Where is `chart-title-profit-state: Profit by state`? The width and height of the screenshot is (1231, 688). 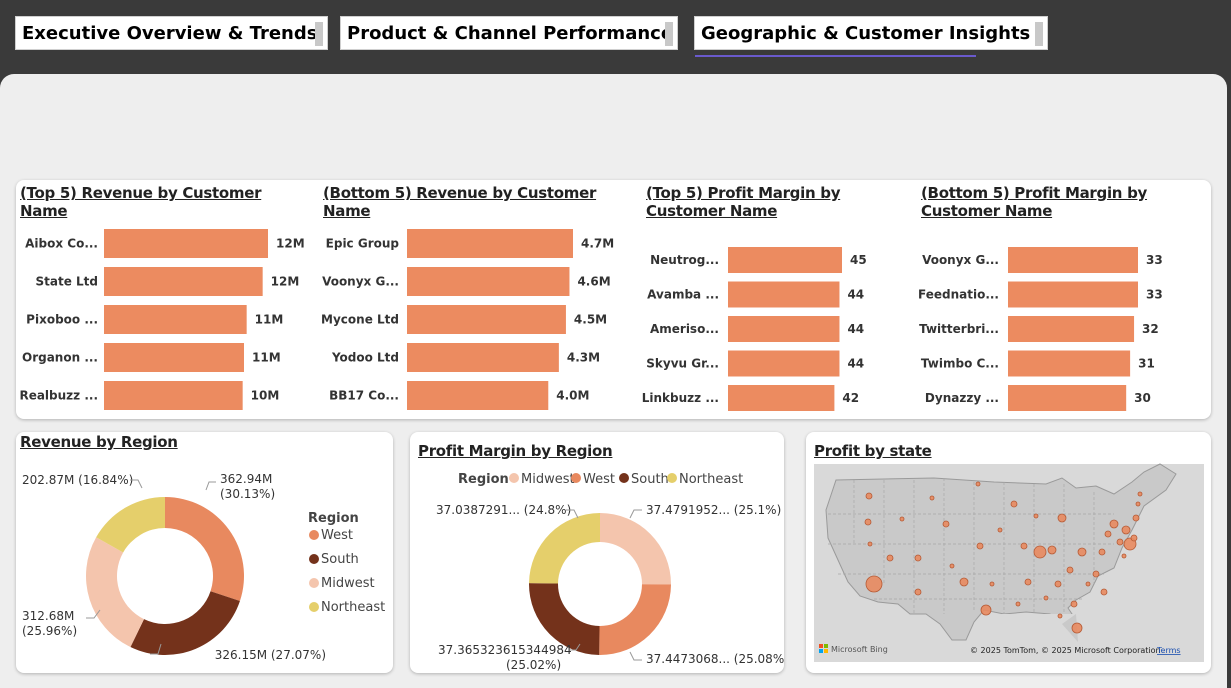
chart-title-profit-state: Profit by state is located at coordinates (873, 451).